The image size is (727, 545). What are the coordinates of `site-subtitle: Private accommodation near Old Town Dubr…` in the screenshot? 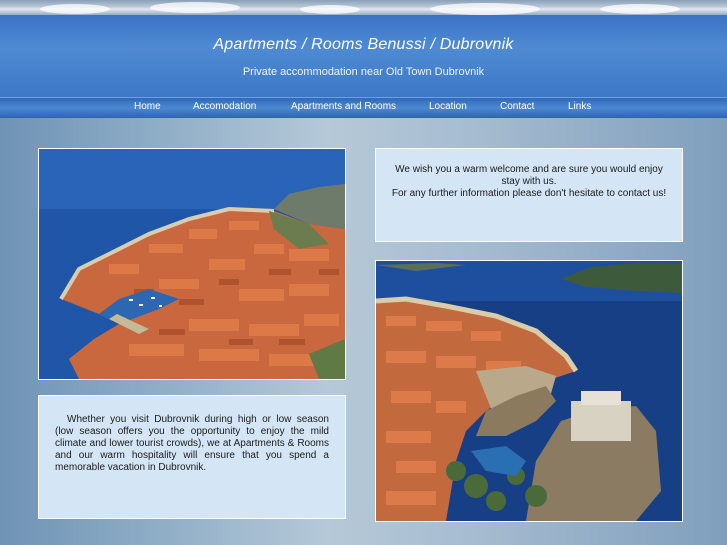 It's located at (363, 72).